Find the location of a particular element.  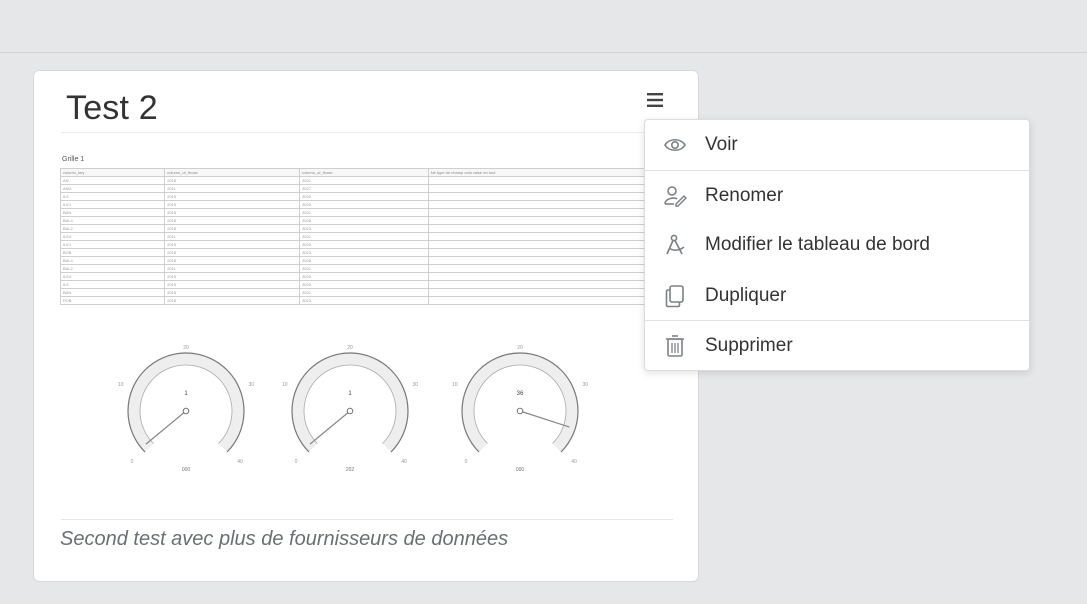

table-cell: BOB is located at coordinates (112, 252).